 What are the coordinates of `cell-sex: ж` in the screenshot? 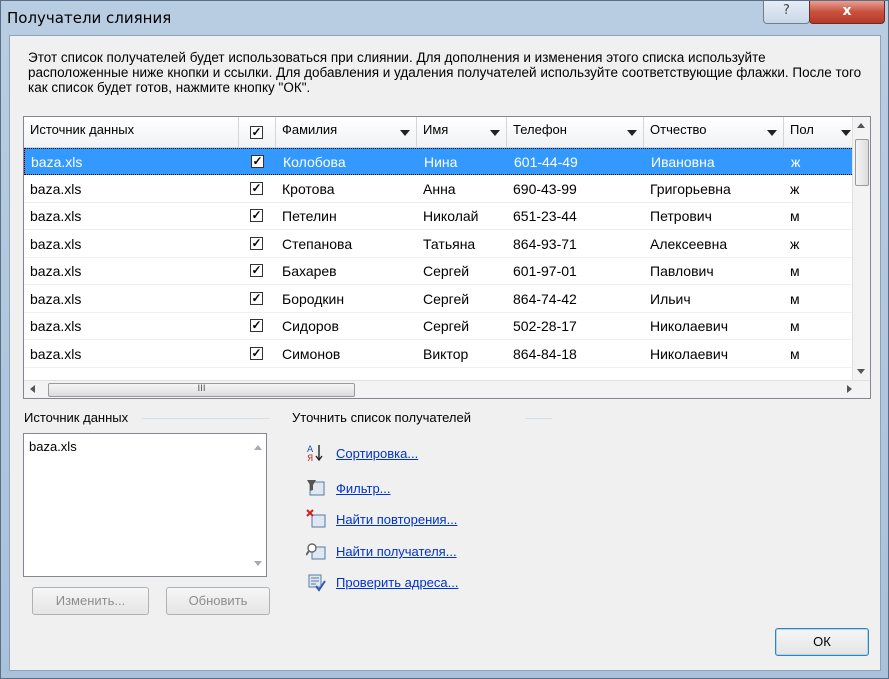 It's located at (795, 243).